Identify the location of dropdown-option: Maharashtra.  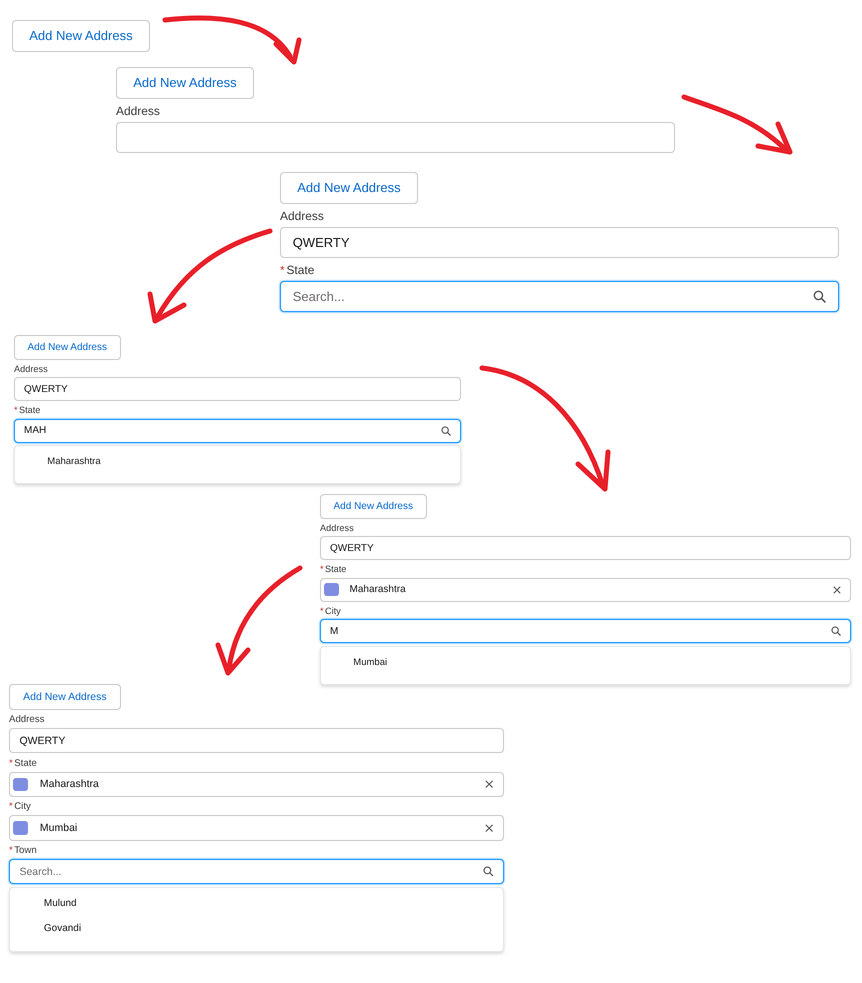
(237, 462).